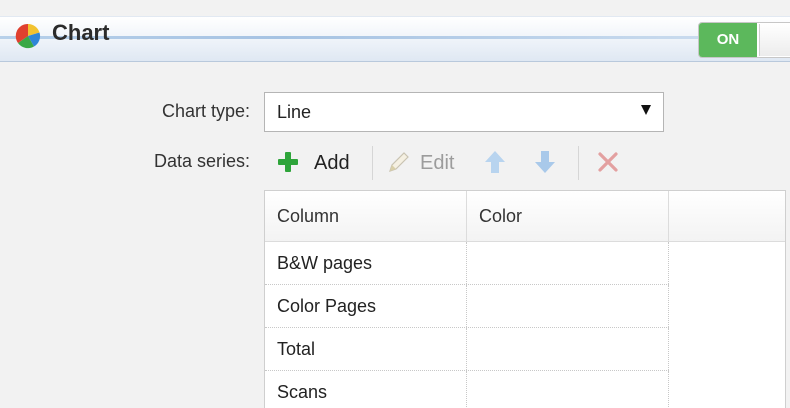 The width and height of the screenshot is (790, 408). I want to click on arrow-down-icon, so click(545, 162).